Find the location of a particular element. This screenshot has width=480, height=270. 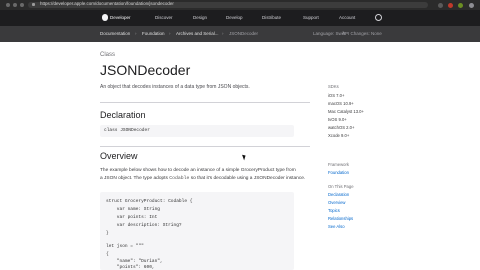

code-line: var name: String is located at coordinates (133, 209).